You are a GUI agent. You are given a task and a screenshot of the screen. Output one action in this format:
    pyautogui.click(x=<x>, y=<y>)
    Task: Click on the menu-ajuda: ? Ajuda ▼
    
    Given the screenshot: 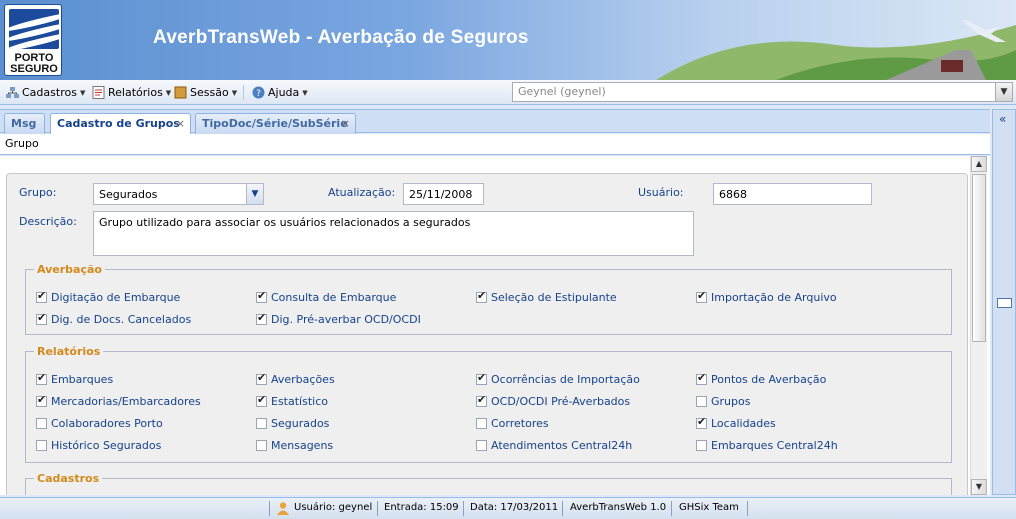 What is the action you would take?
    pyautogui.click(x=280, y=92)
    